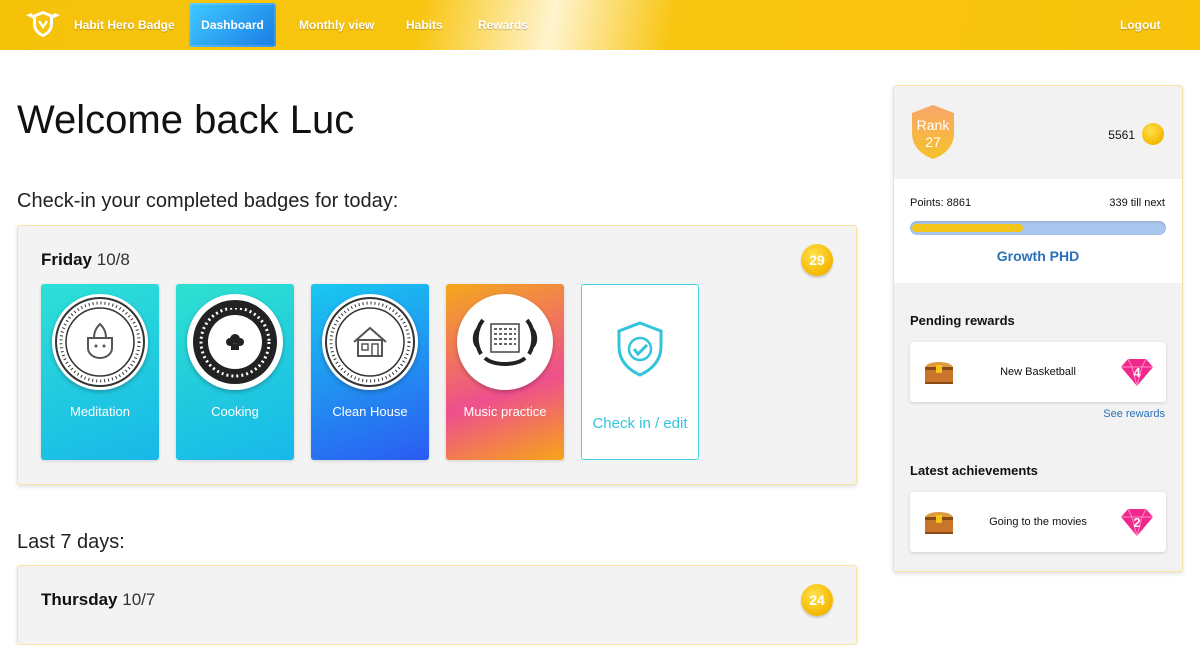  I want to click on gem-count: 2, so click(1137, 522).